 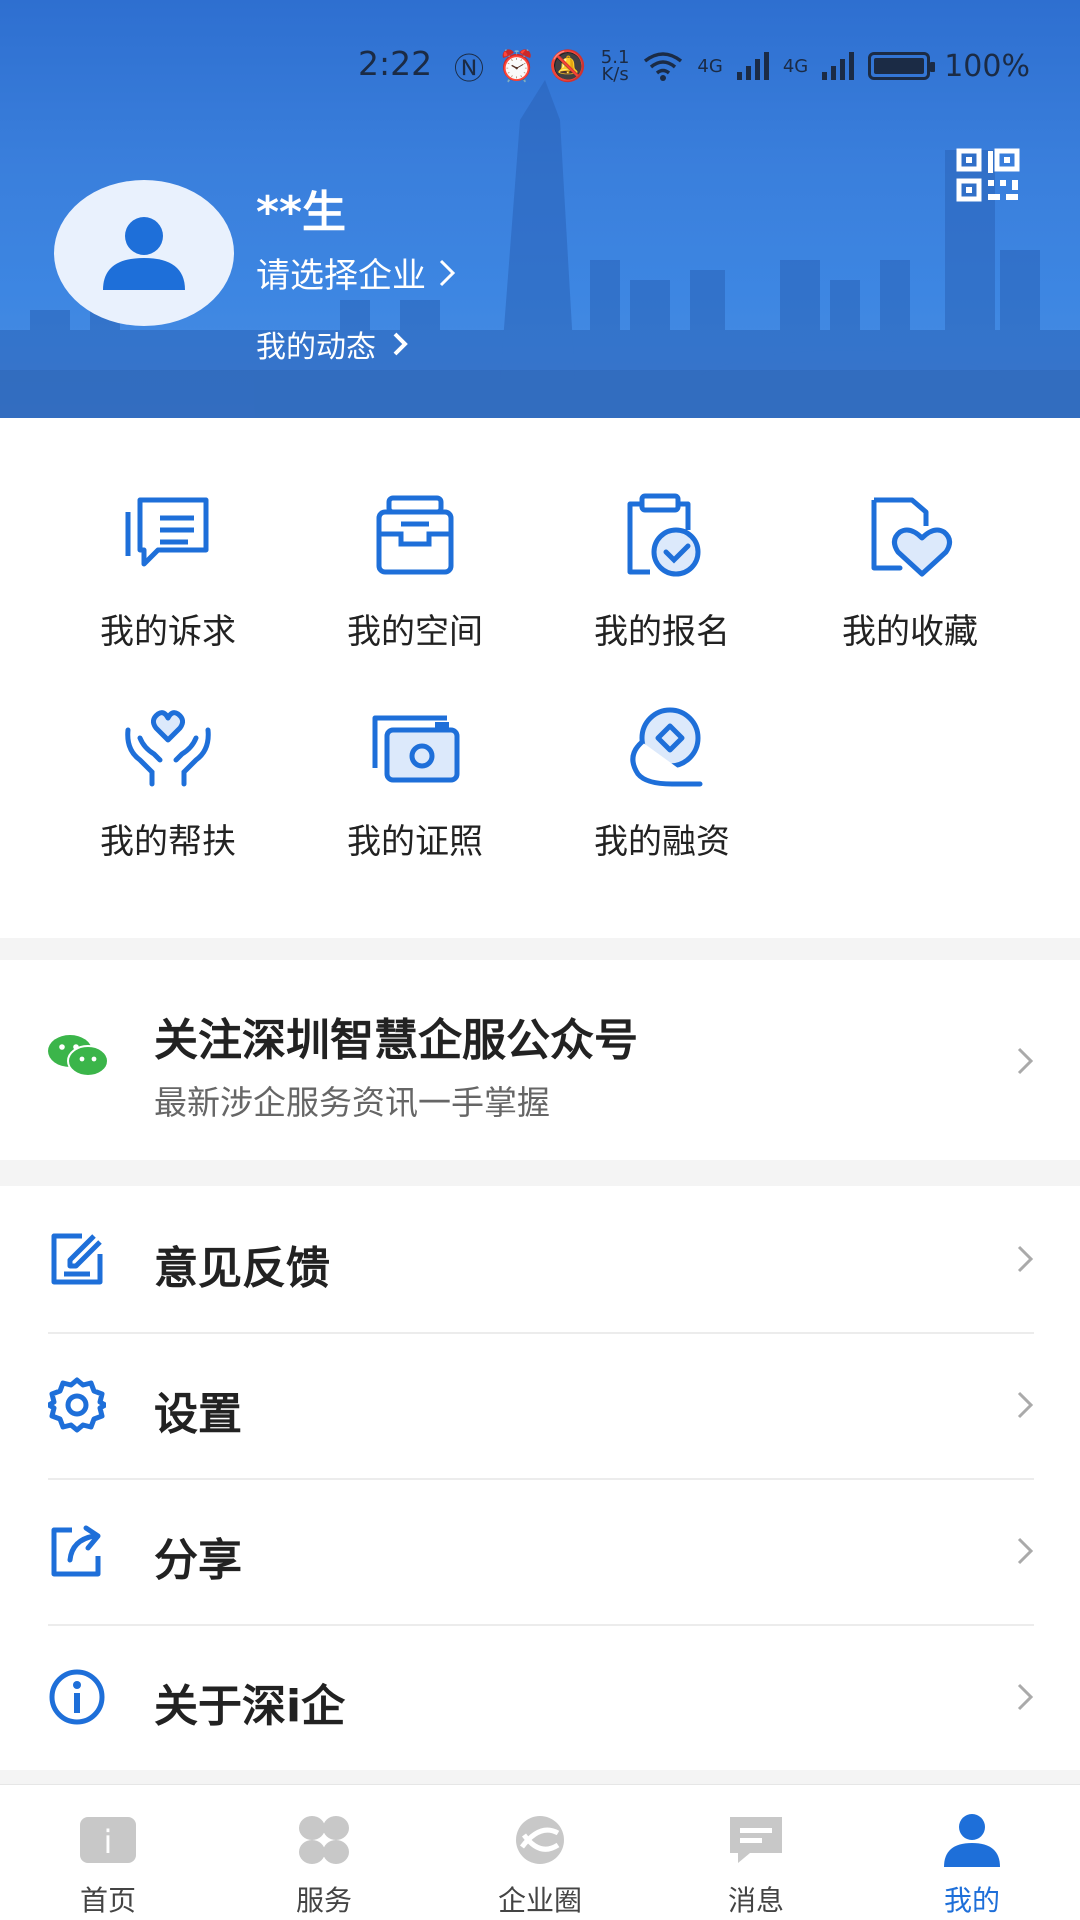 I want to click on camera-card-icon, so click(x=416, y=749).